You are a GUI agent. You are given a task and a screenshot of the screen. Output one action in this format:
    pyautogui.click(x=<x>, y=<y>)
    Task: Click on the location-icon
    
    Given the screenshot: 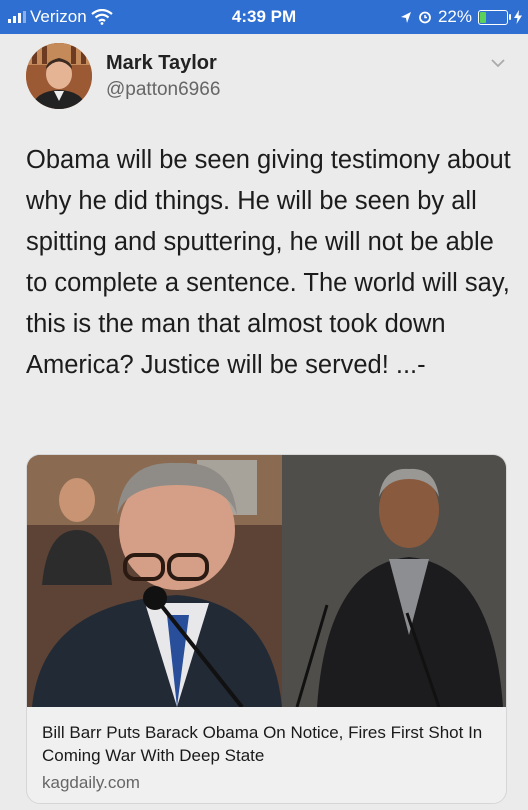 What is the action you would take?
    pyautogui.click(x=405, y=17)
    